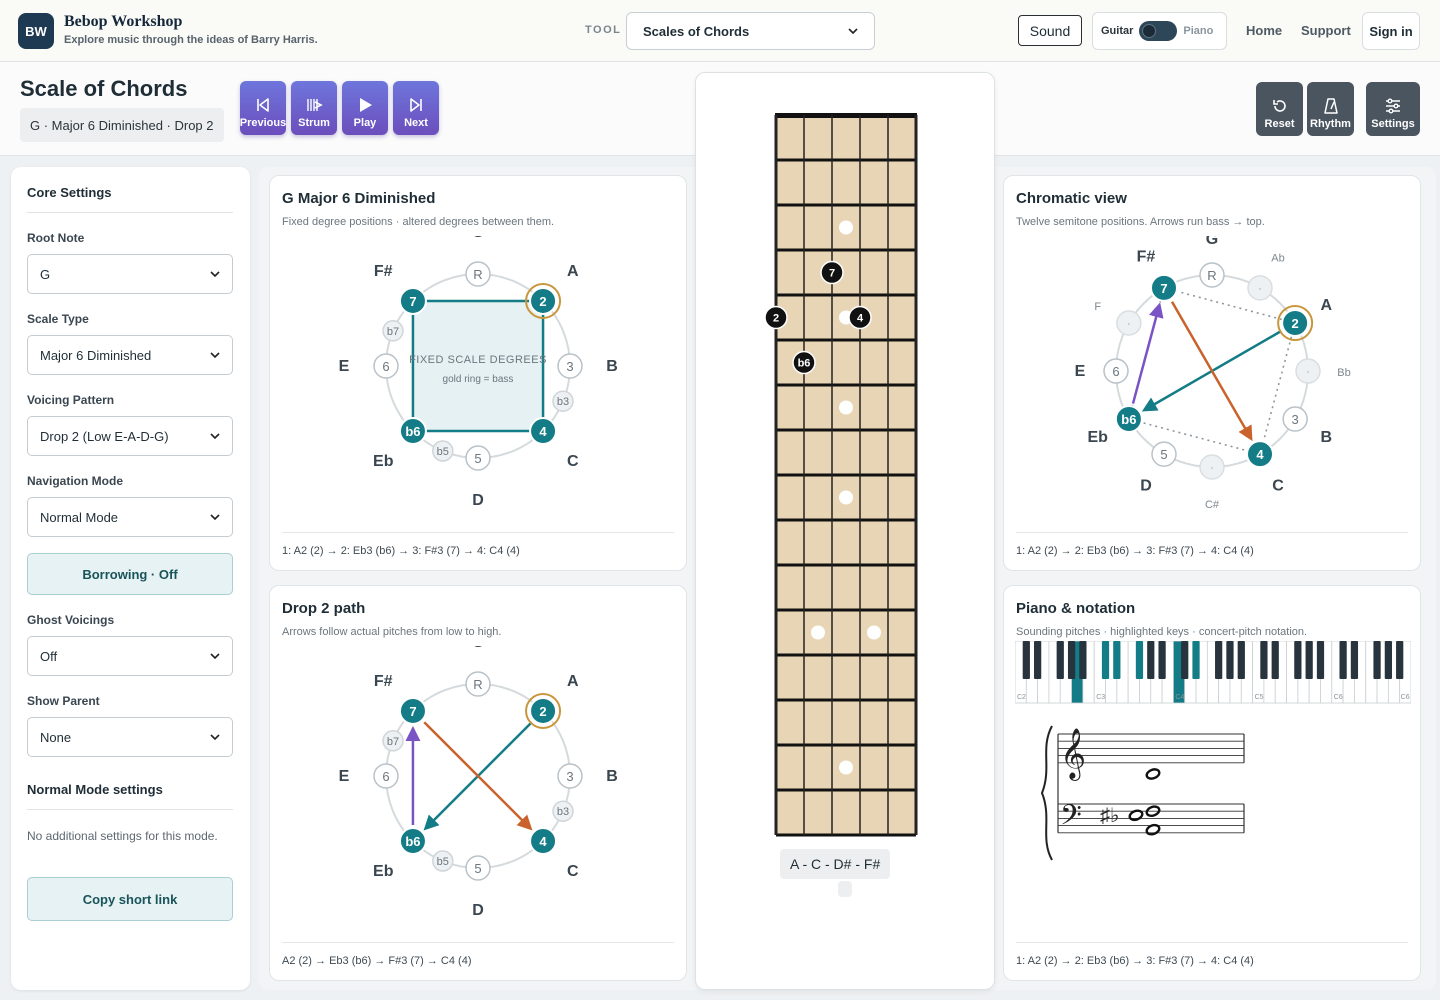  What do you see at coordinates (412, 711) in the screenshot?
I see `chord-tone-label: 7` at bounding box center [412, 711].